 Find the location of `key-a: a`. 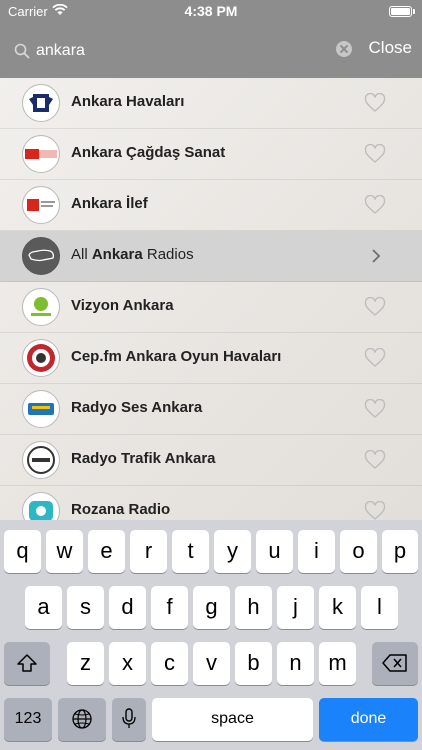

key-a: a is located at coordinates (43, 607).